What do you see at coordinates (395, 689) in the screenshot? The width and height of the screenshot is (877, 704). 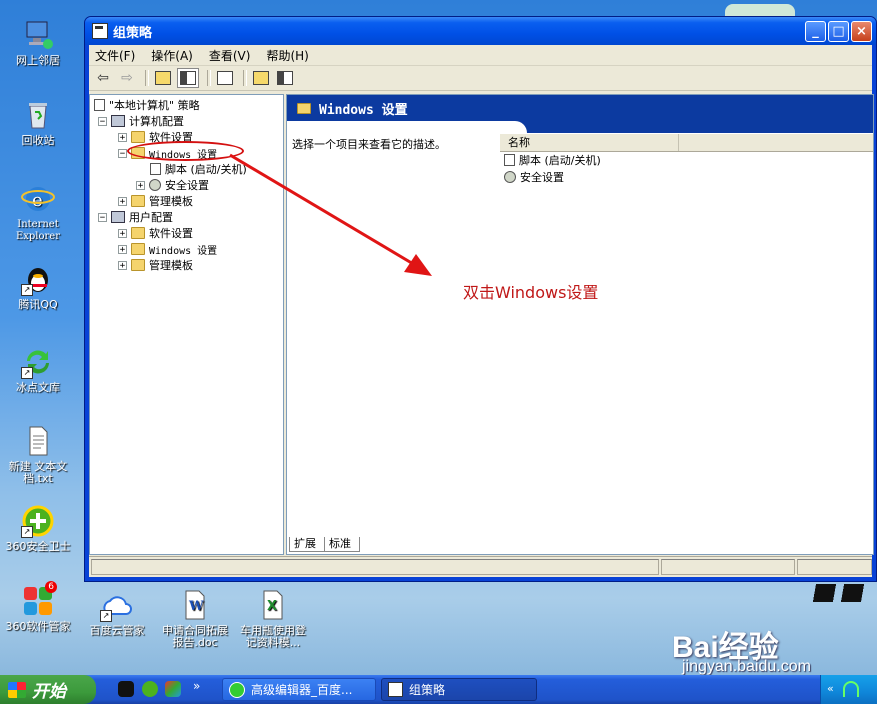 I see `group-policy-icon` at bounding box center [395, 689].